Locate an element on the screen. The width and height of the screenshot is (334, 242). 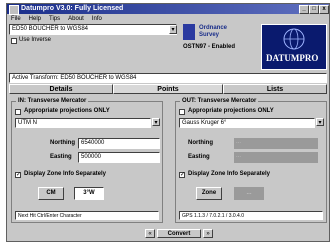
prev-arrow-button: « is located at coordinates (150, 233).